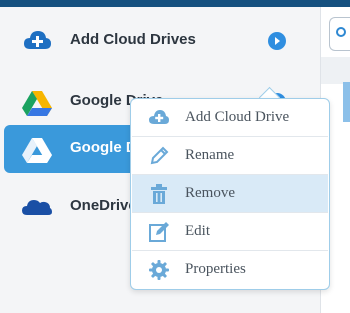 The height and width of the screenshot is (313, 350). I want to click on right-header-band, so click(335, 70).